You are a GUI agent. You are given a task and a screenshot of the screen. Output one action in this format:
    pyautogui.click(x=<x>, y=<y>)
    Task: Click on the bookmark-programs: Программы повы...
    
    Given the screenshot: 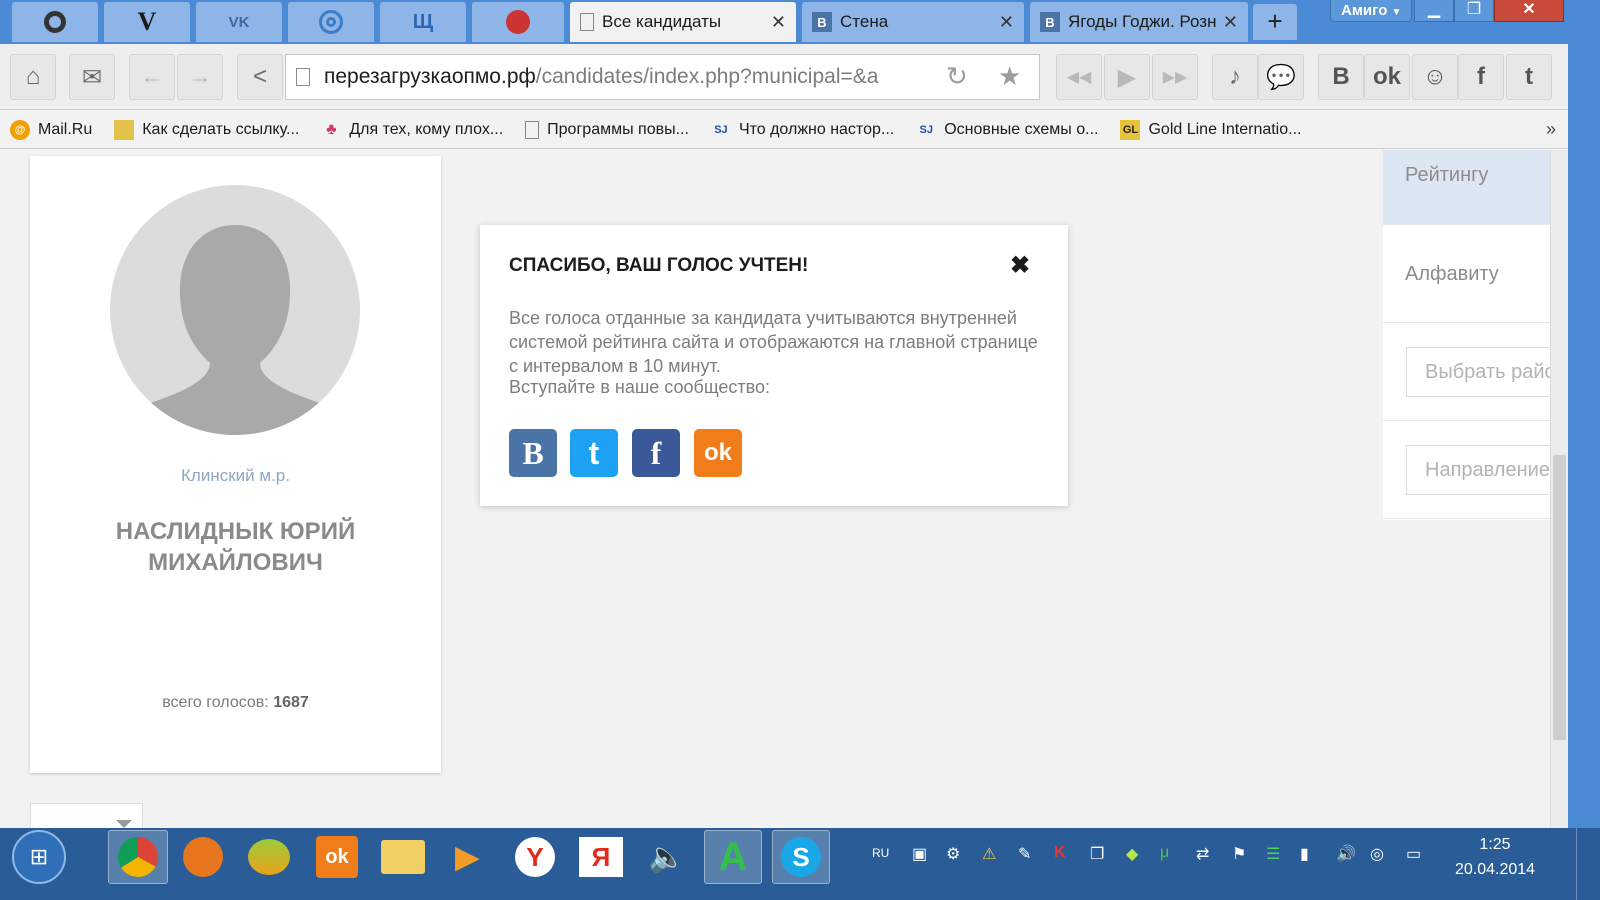 What is the action you would take?
    pyautogui.click(x=607, y=129)
    